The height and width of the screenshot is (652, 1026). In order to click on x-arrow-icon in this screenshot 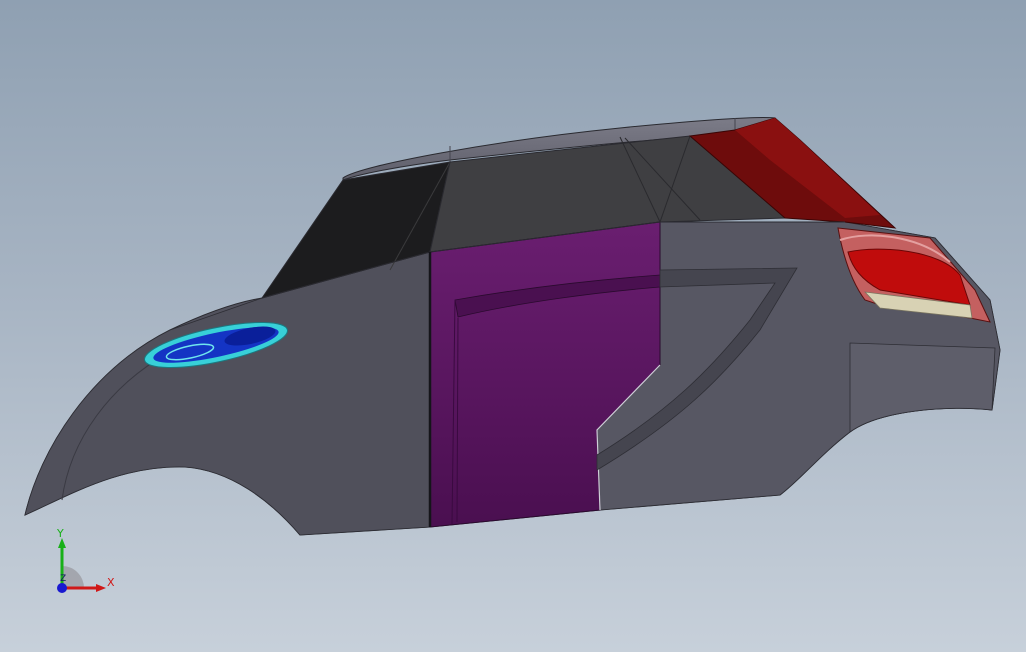, I will do `click(101, 588)`.